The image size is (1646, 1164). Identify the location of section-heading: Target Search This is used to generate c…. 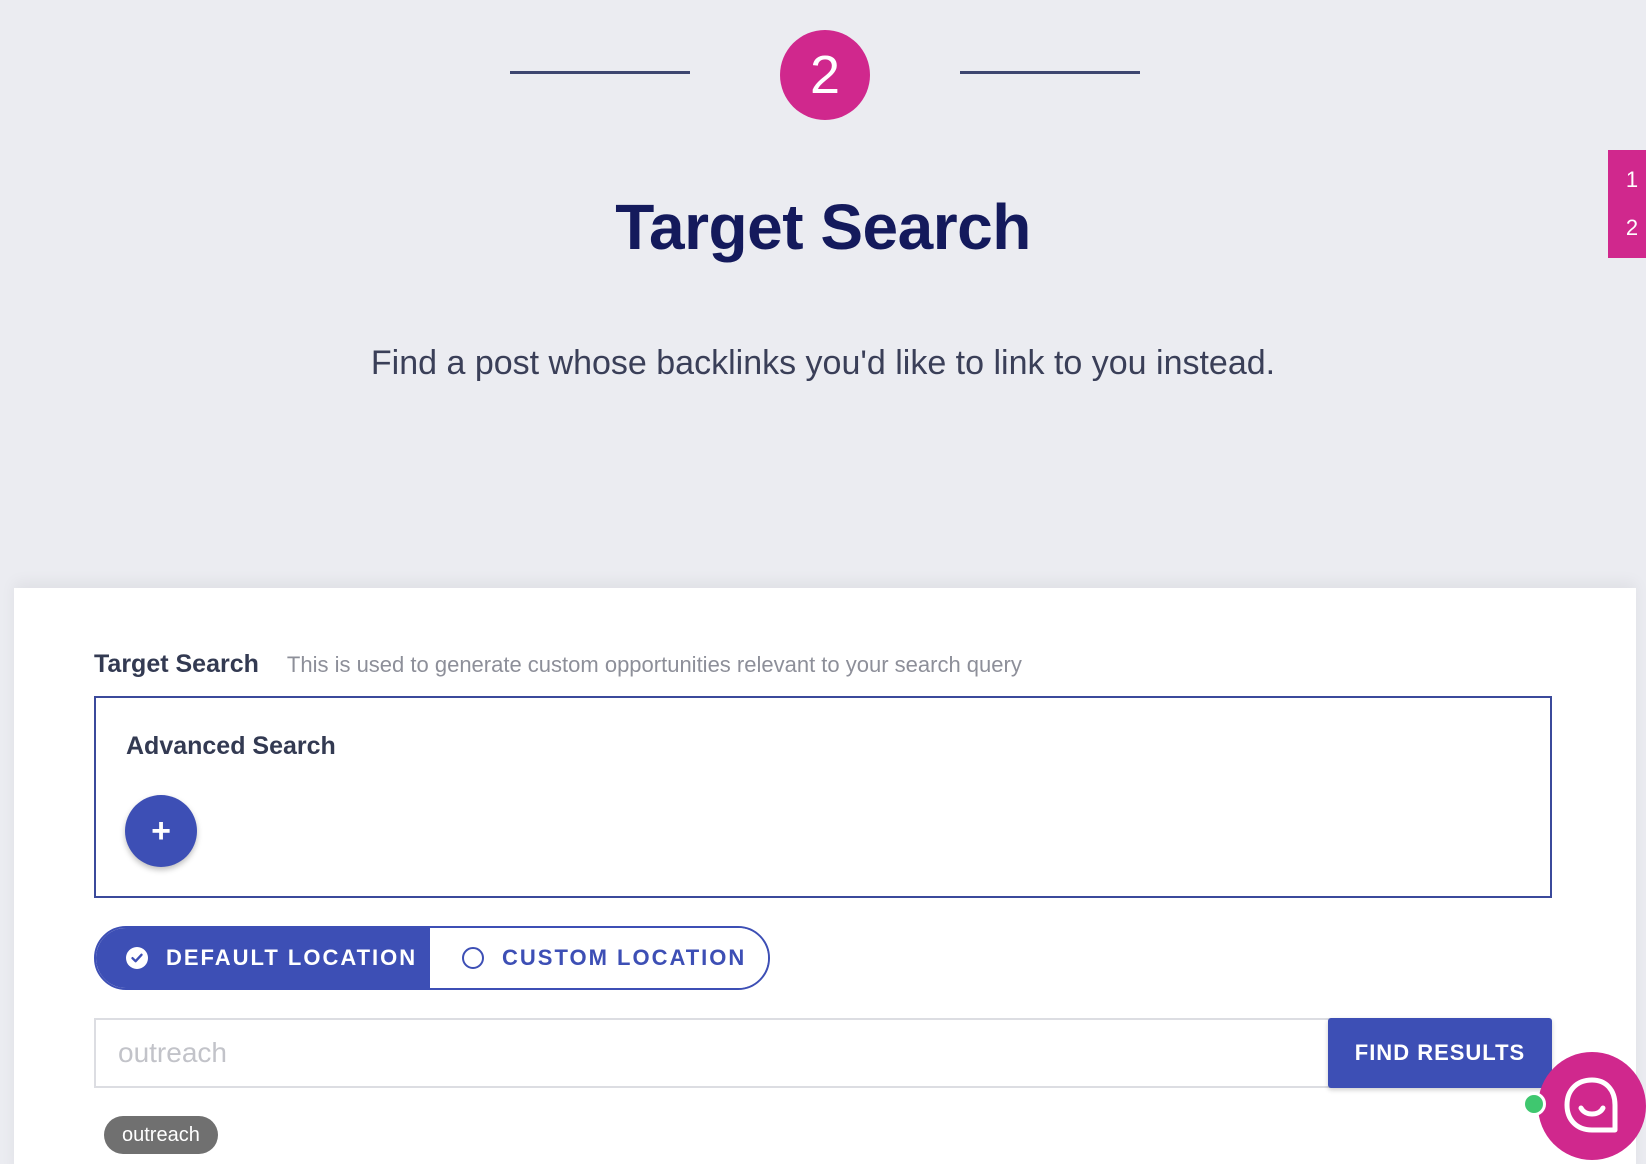
(558, 664).